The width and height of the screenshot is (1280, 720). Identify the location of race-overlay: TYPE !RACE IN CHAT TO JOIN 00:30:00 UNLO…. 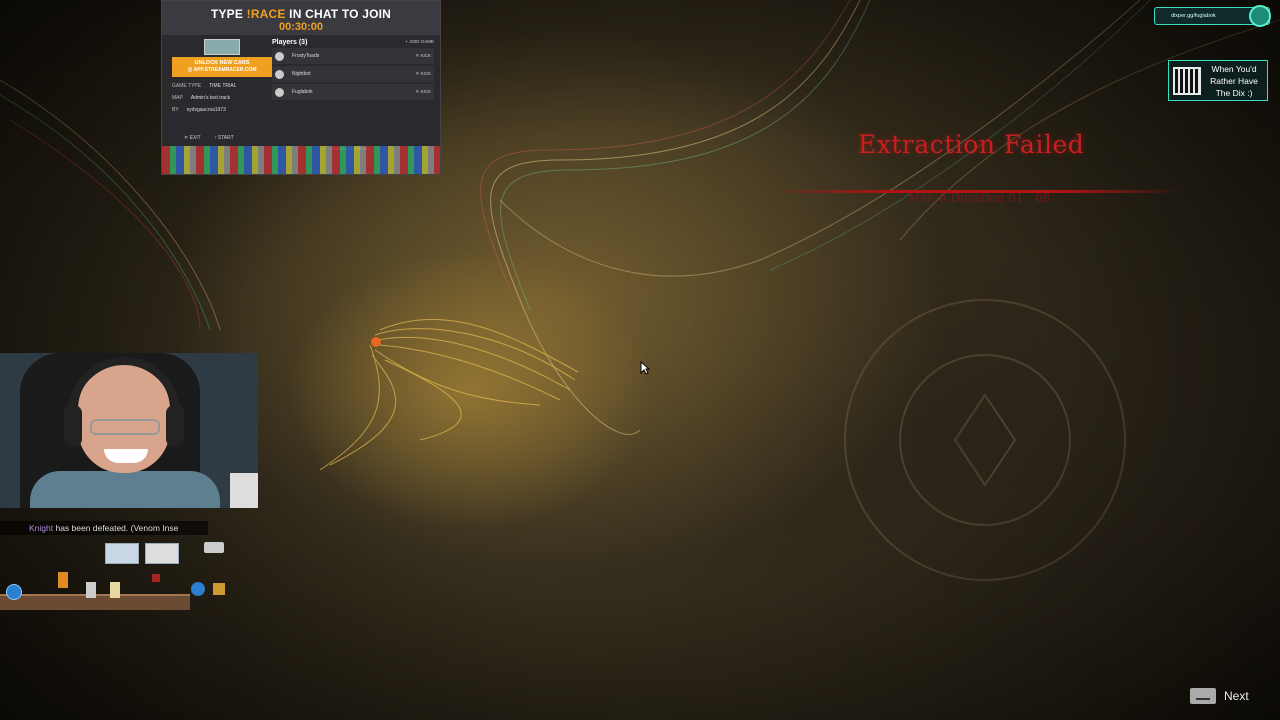
(301, 87).